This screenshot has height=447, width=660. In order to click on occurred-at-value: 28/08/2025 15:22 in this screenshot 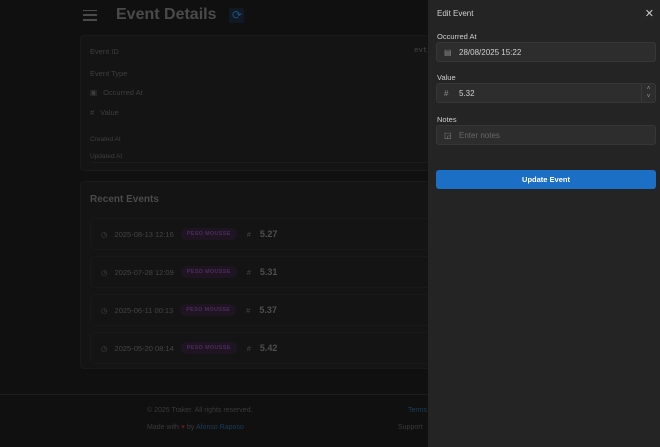, I will do `click(490, 52)`.